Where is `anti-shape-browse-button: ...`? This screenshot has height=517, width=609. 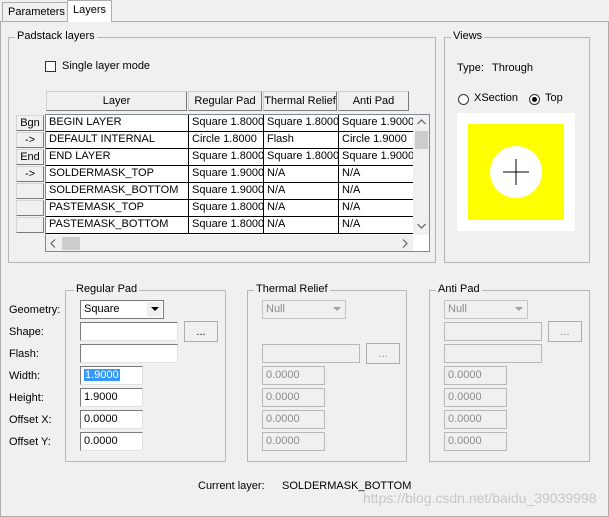
anti-shape-browse-button: ... is located at coordinates (565, 331).